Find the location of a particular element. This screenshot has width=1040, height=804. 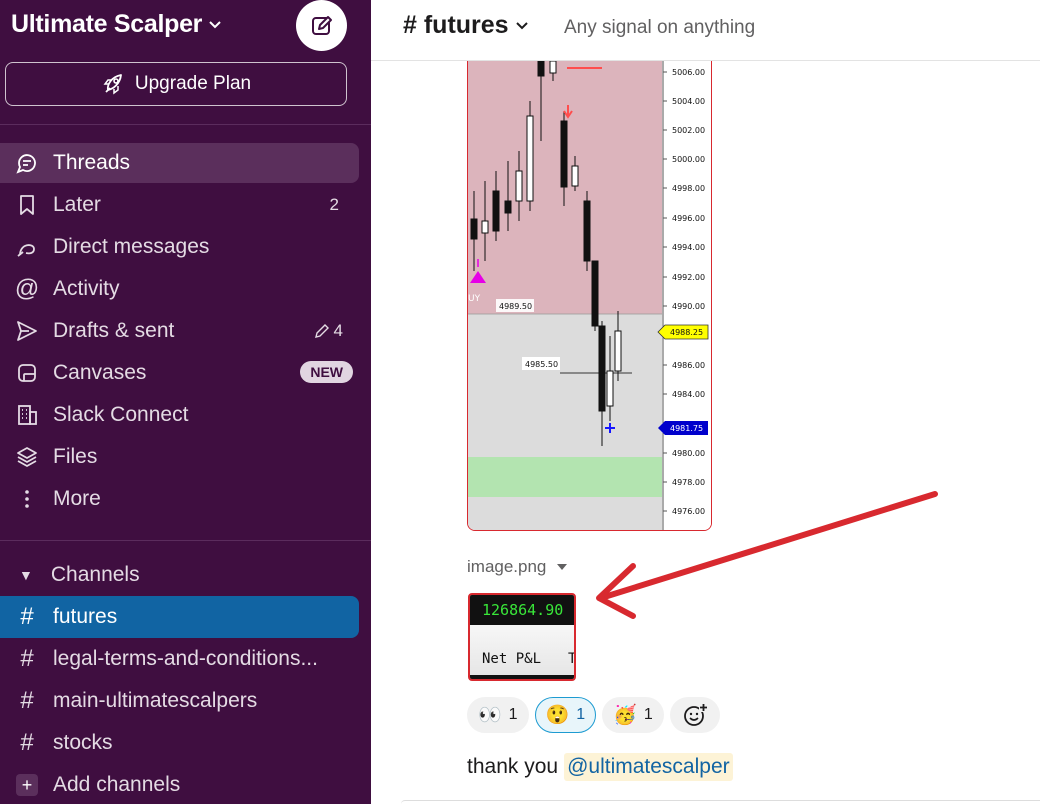

message-body: thank you @ultimatescalper is located at coordinates (600, 767).